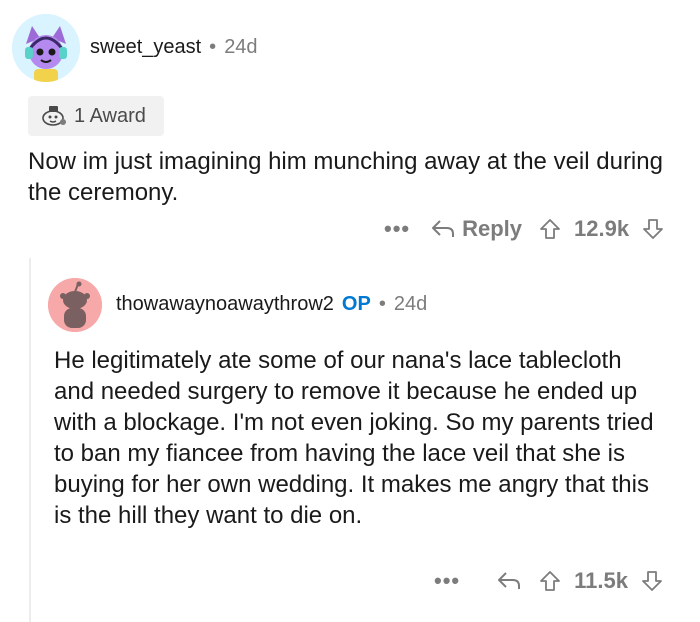  I want to click on vote-count: 12.9k, so click(602, 228).